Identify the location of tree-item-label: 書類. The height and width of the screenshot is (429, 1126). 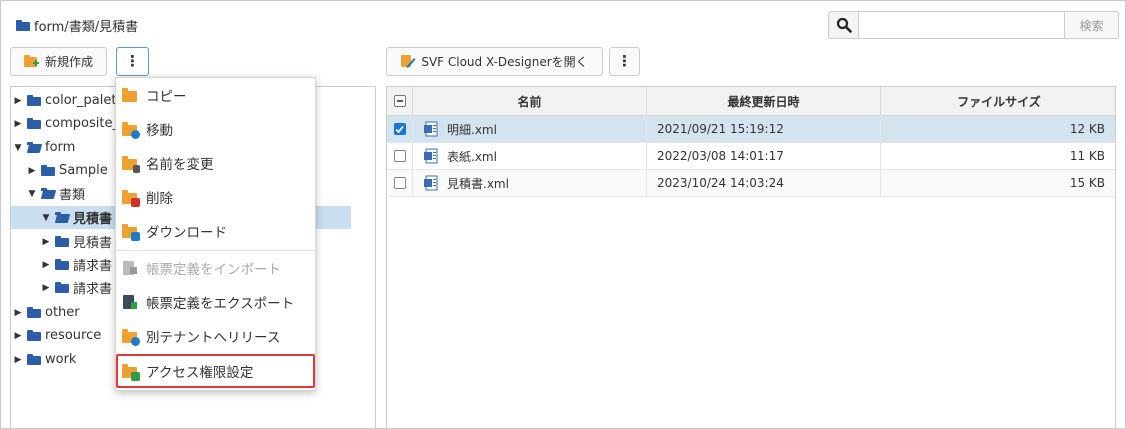
(72, 195).